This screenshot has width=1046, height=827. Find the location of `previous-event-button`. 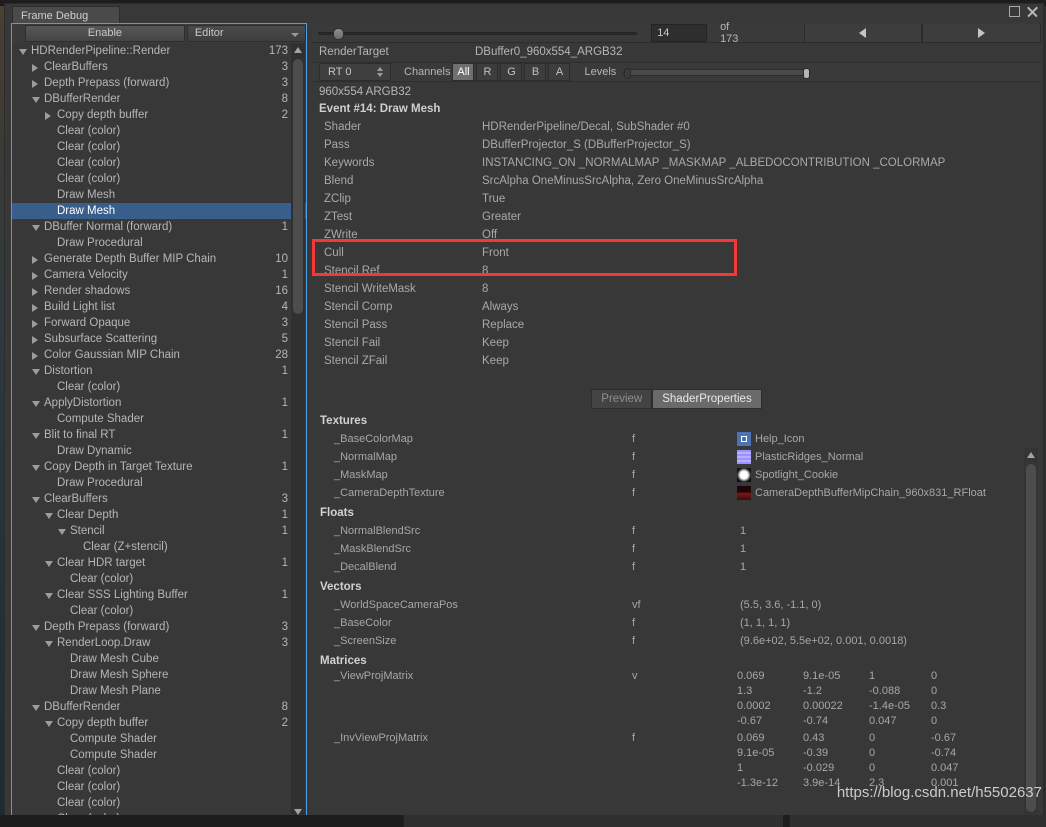

previous-event-button is located at coordinates (863, 32).